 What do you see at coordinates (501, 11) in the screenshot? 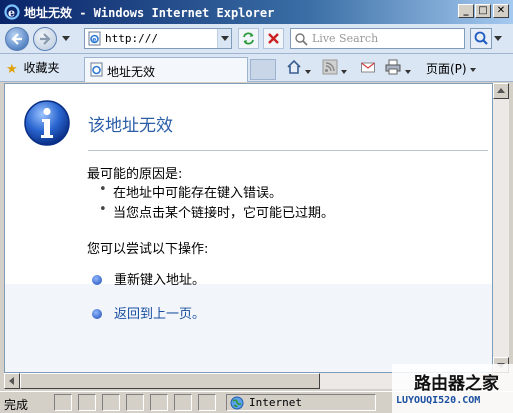
I see `close-button: ✕` at bounding box center [501, 11].